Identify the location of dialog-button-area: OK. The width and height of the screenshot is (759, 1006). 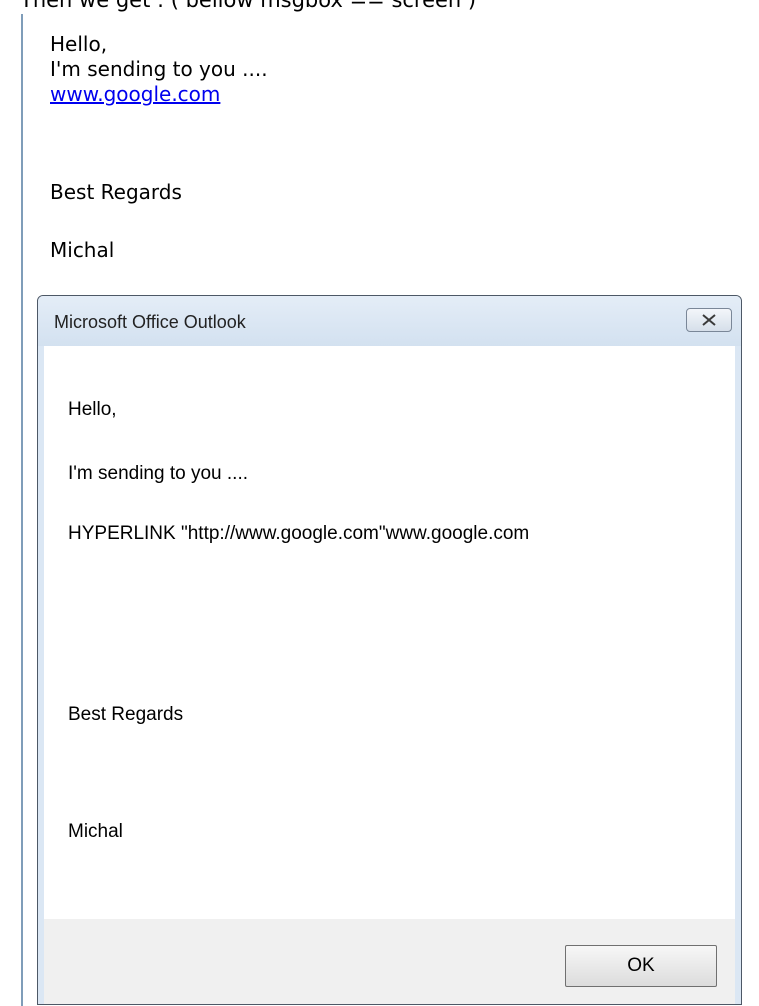
(389, 961).